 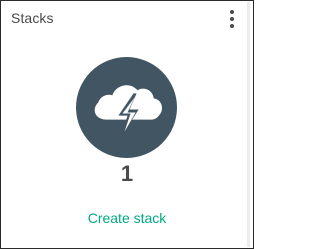 What do you see at coordinates (126, 107) in the screenshot?
I see `cloud-lightning-icon` at bounding box center [126, 107].